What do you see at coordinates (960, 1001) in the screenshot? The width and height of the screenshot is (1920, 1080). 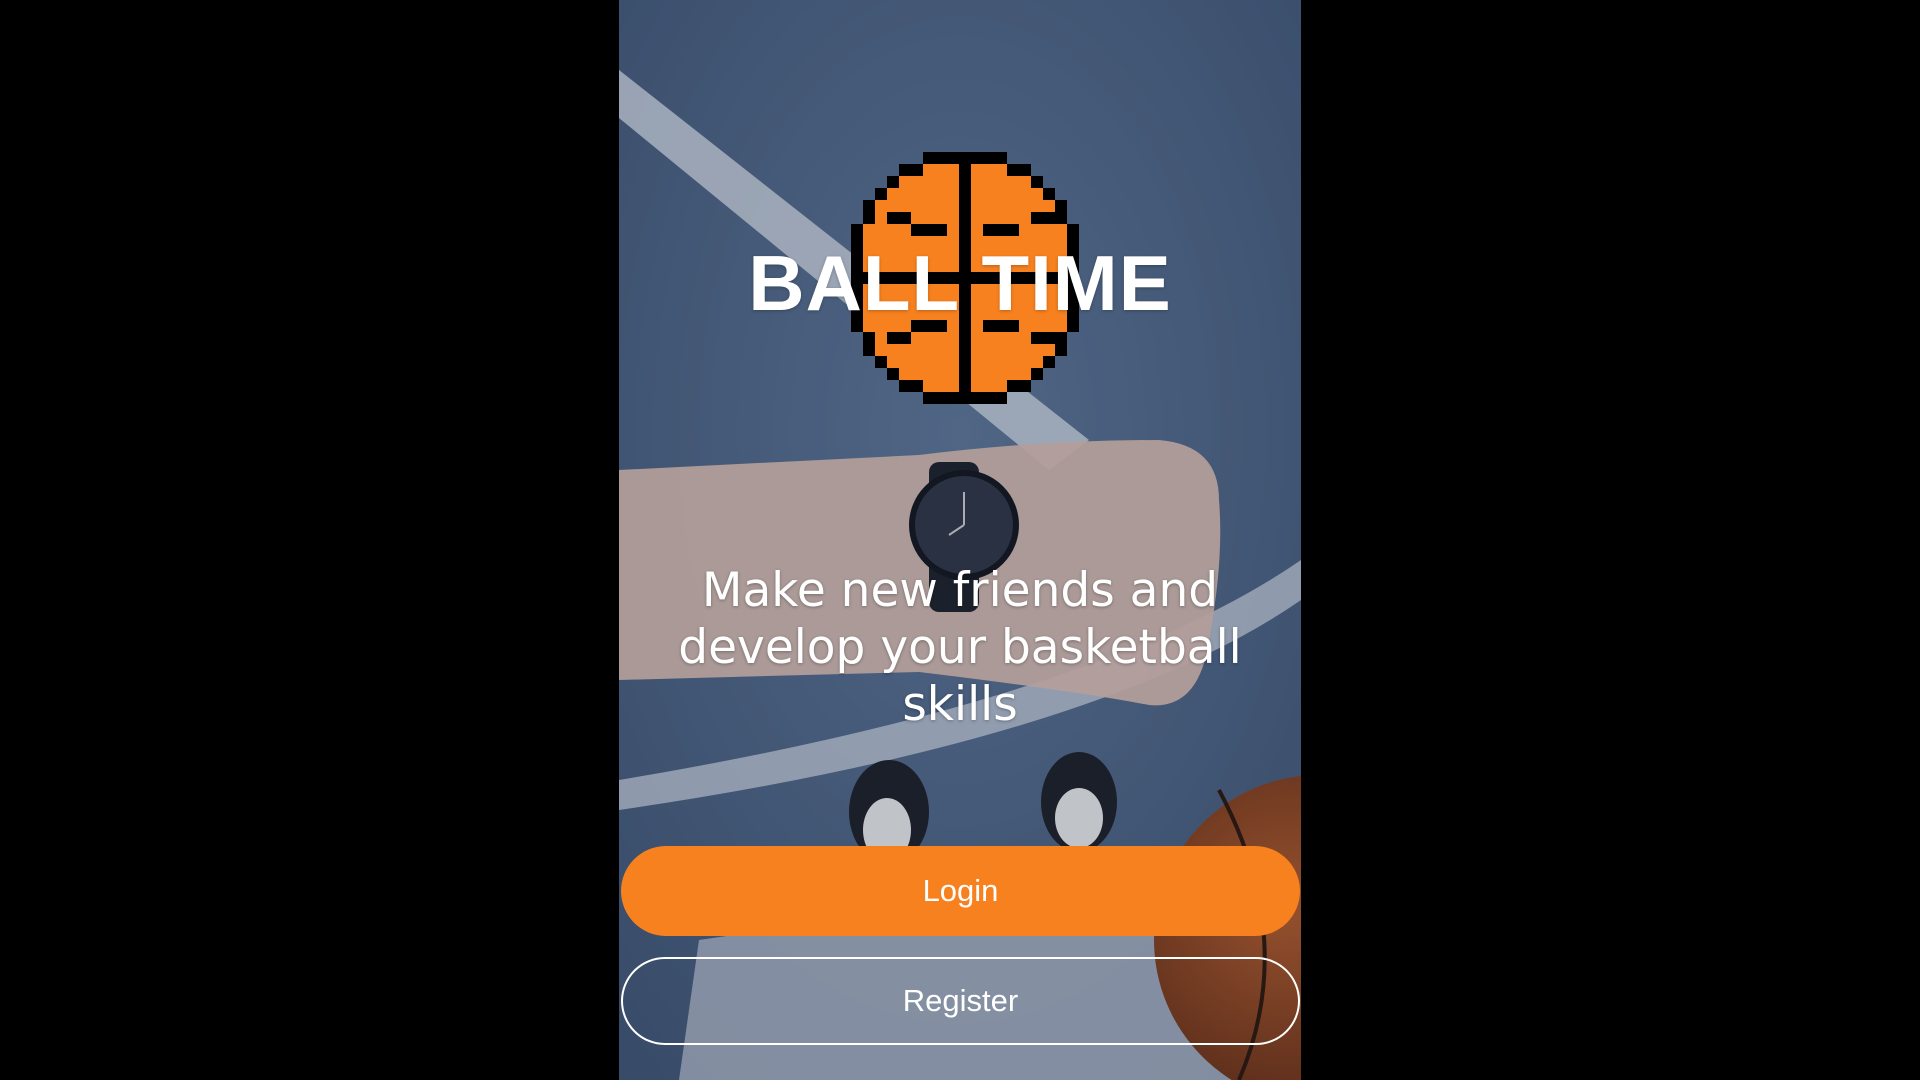 I see `register-button: Register` at bounding box center [960, 1001].